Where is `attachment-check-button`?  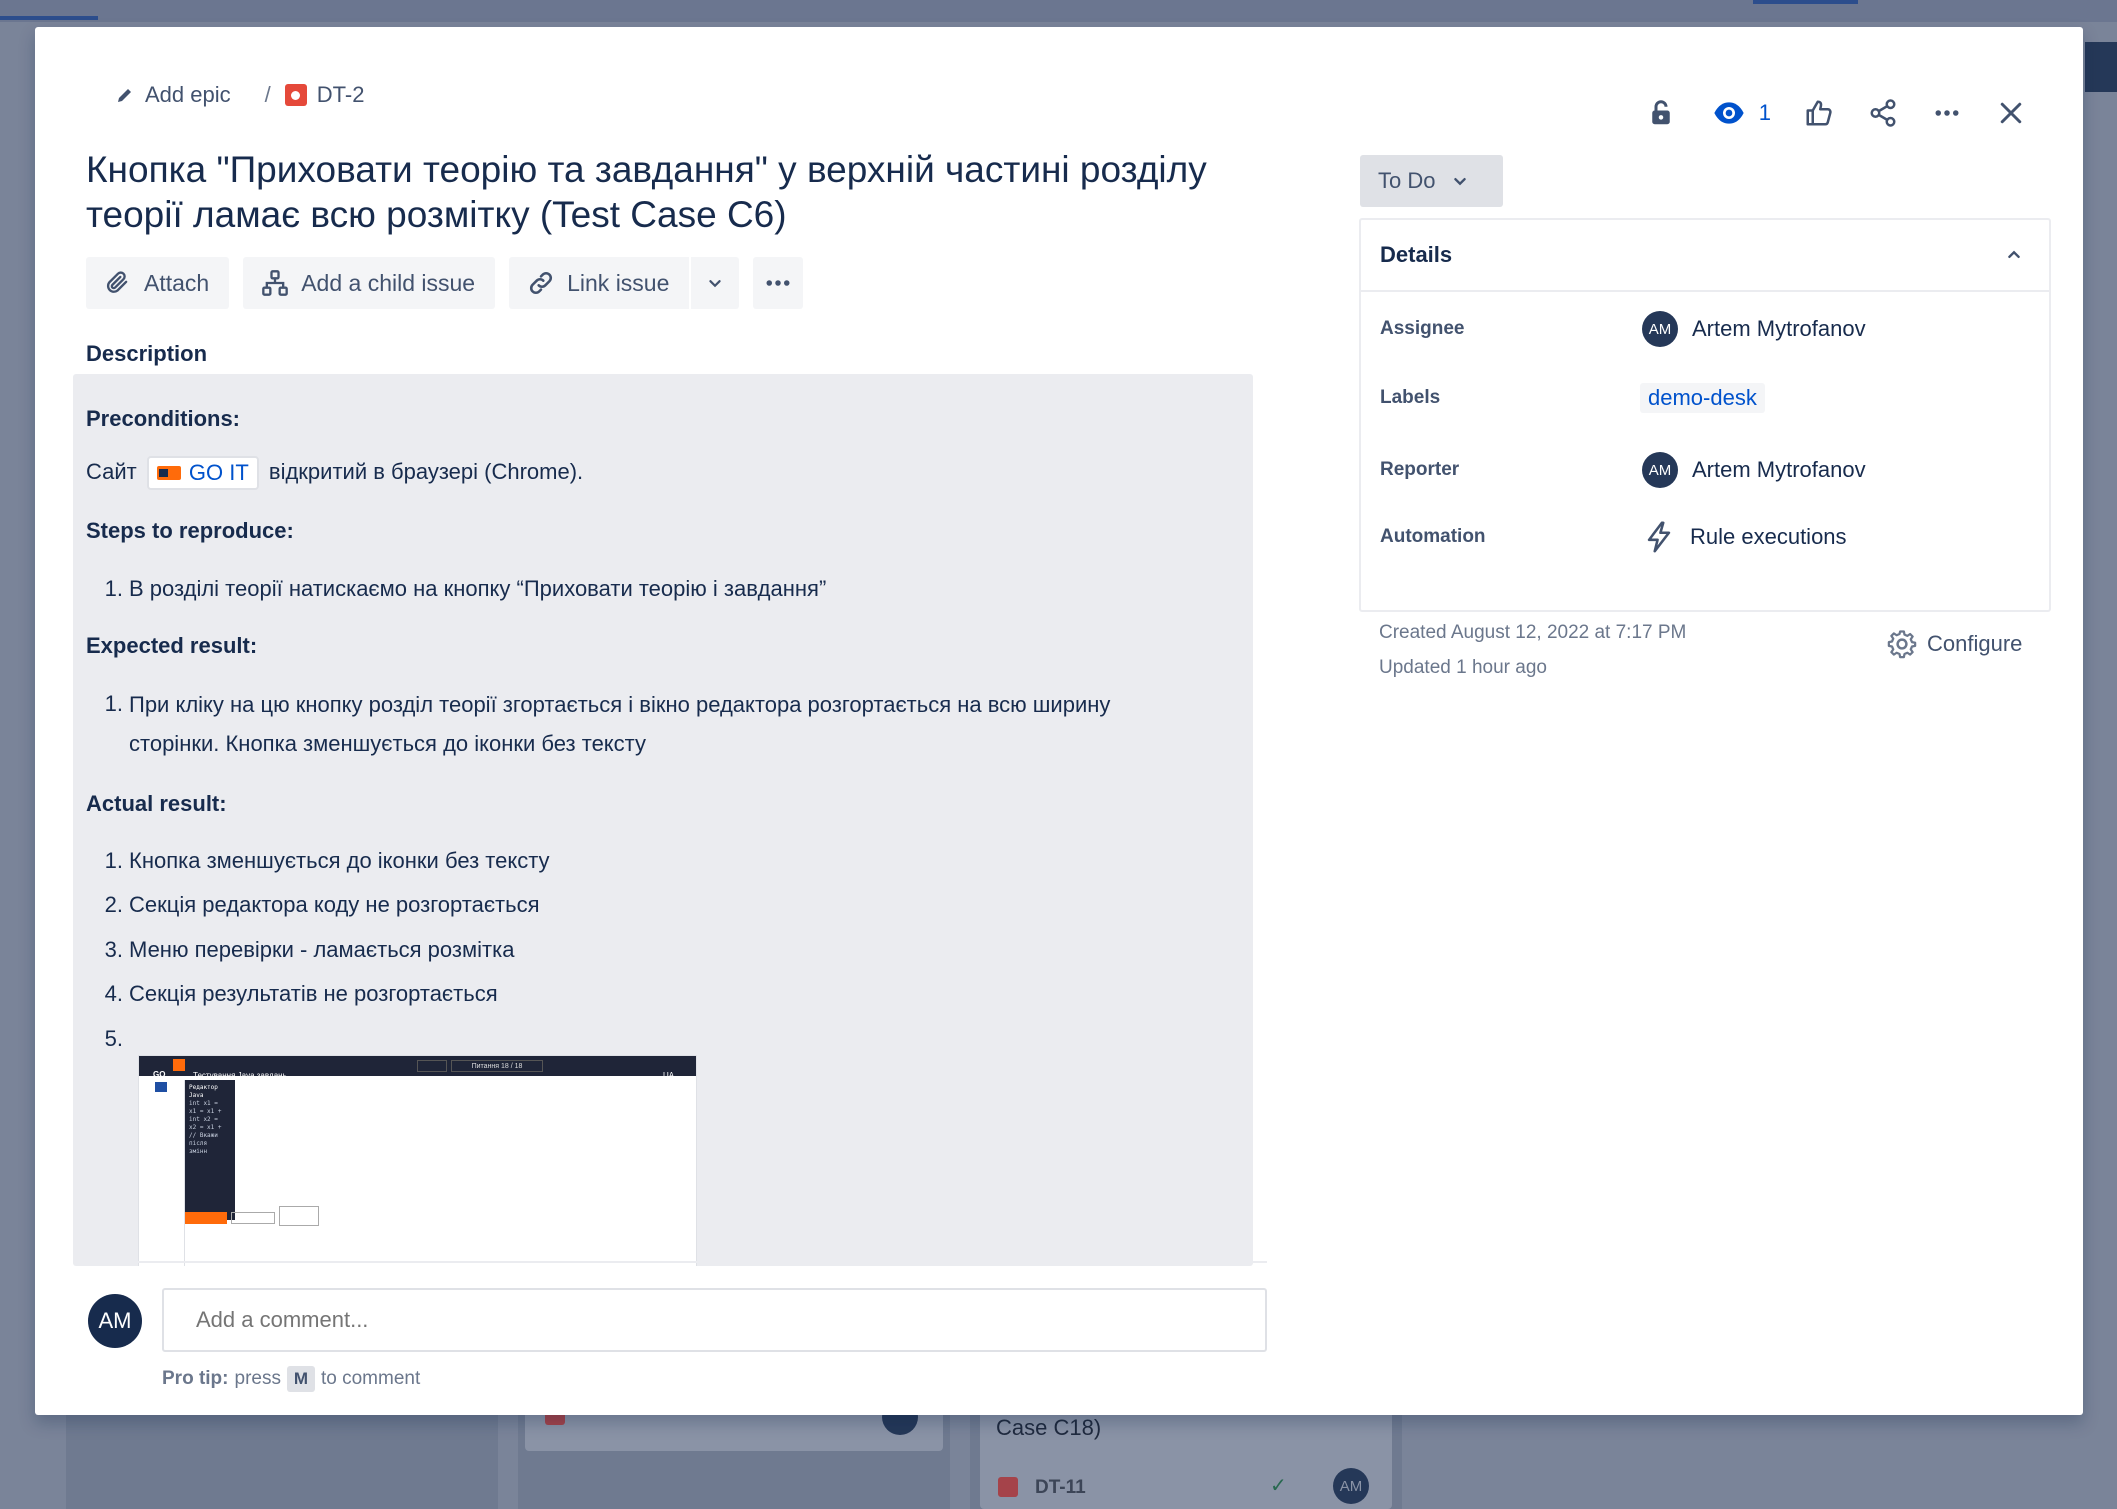 attachment-check-button is located at coordinates (206, 1218).